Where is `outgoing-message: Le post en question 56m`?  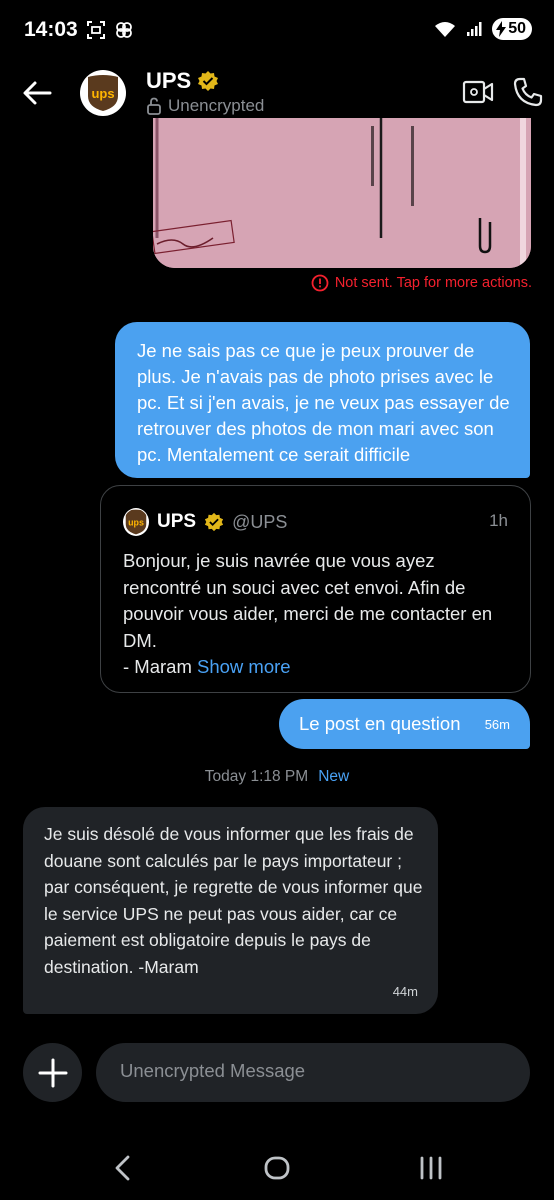
outgoing-message: Le post en question 56m is located at coordinates (404, 724).